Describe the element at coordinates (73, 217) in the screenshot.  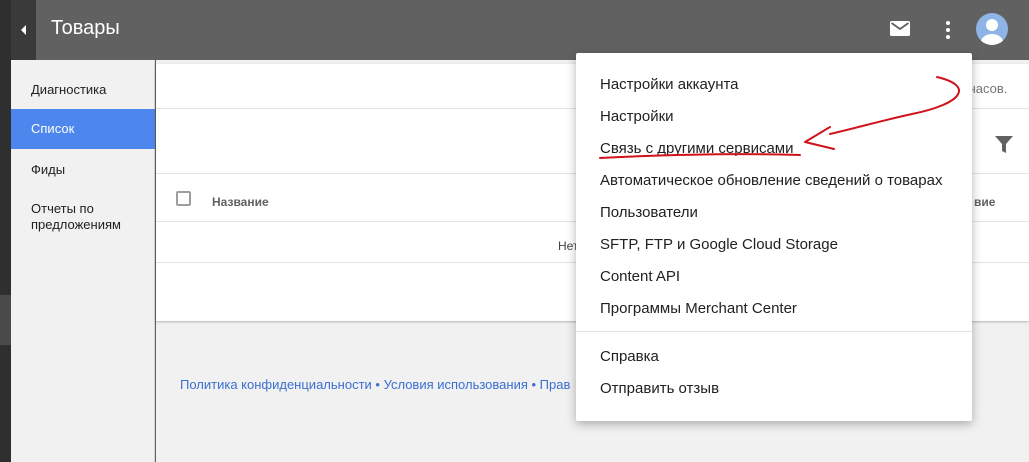
I see `sidebar-item-offer-reports: Отчеты по предложениям` at that location.